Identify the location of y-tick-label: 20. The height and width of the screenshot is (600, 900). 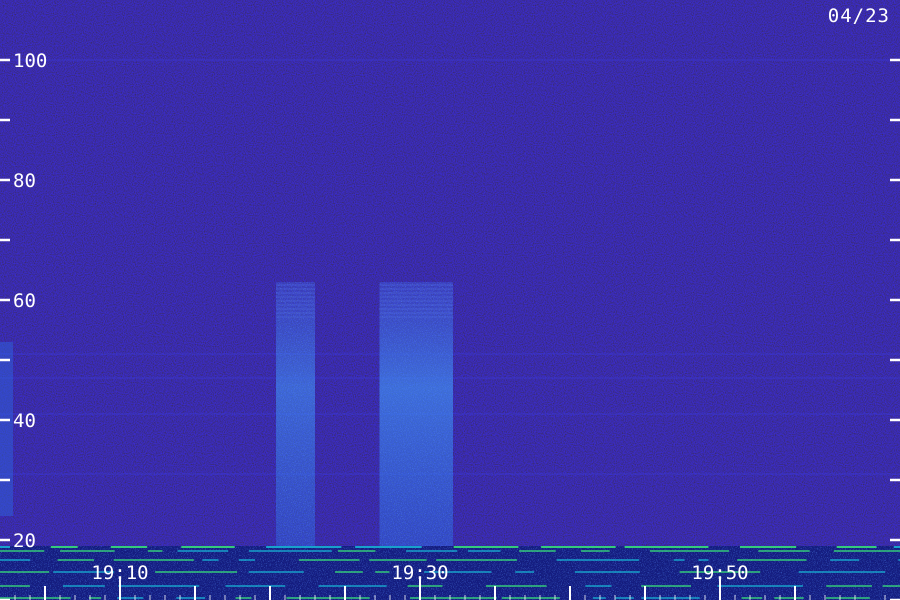
(24, 541).